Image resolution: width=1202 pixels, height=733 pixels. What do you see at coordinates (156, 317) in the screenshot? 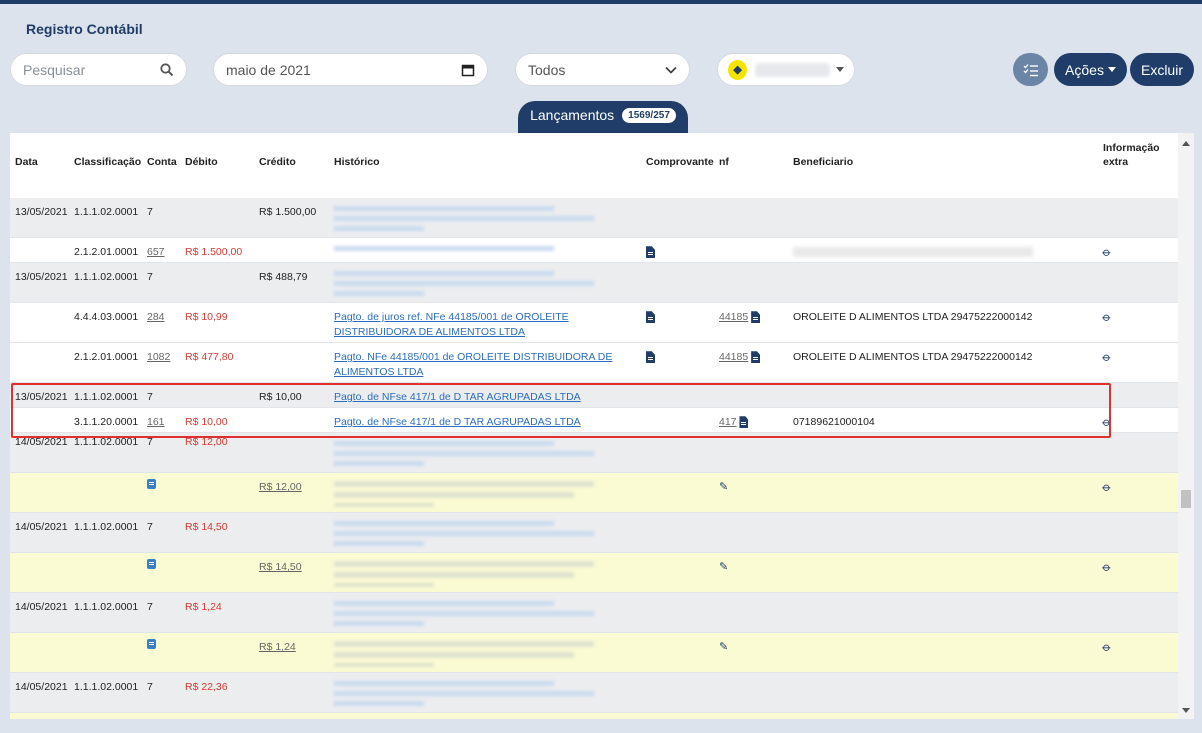
I see `cell-conta-link: 284` at bounding box center [156, 317].